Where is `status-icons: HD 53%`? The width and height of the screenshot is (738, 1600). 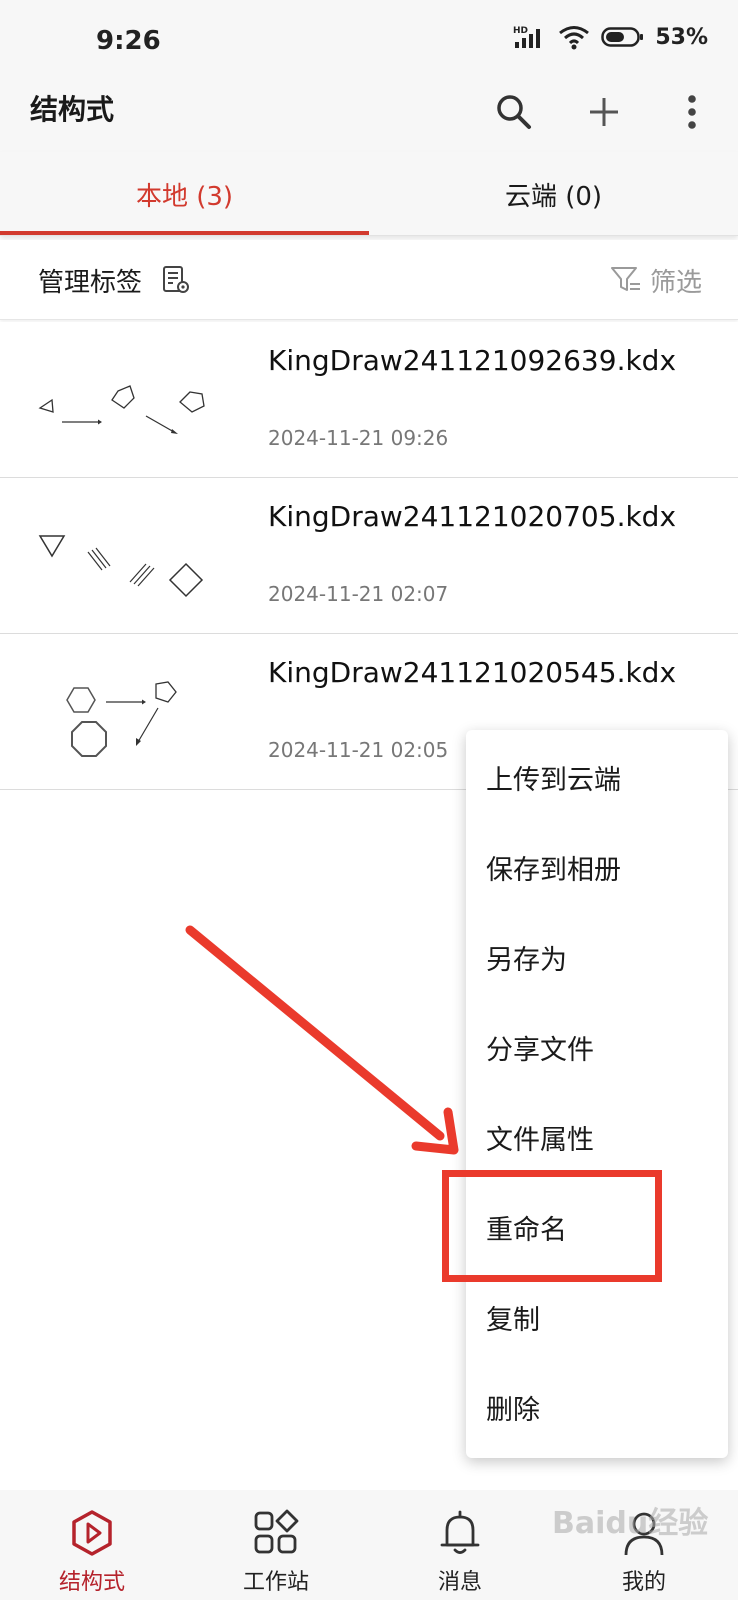
status-icons: HD 53% is located at coordinates (610, 37).